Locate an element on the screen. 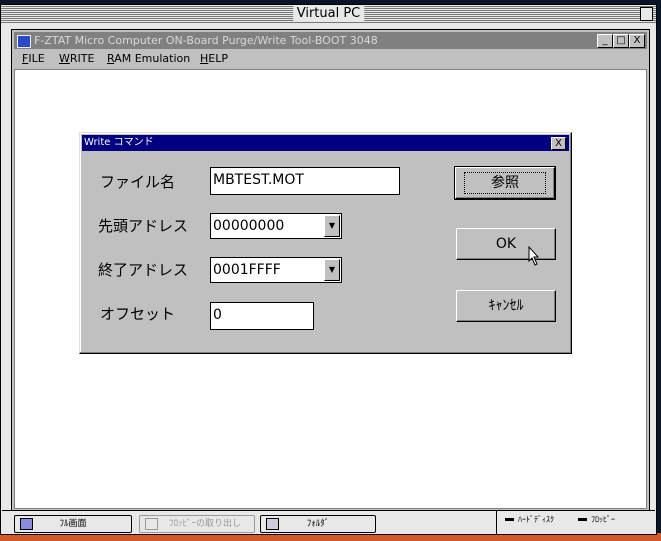 The width and height of the screenshot is (661, 541). app-icon is located at coordinates (24, 41).